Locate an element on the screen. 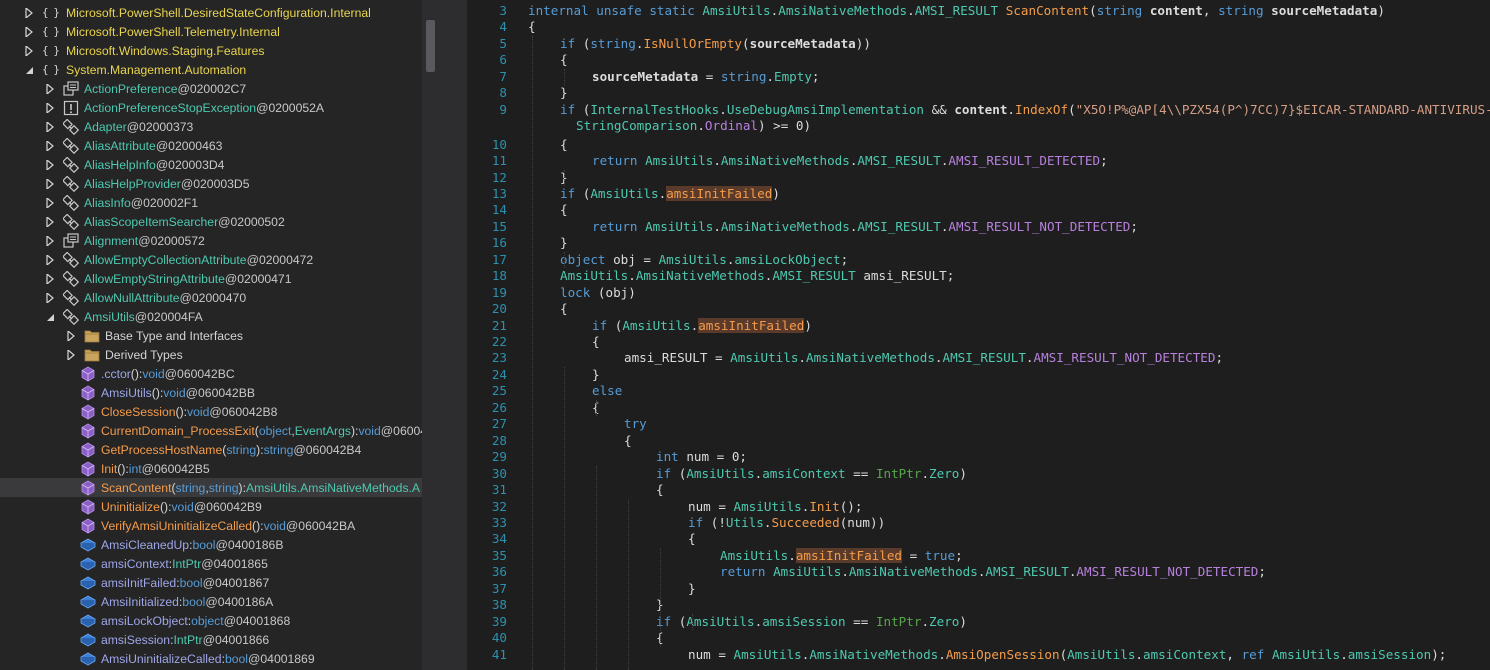 This screenshot has height=670, width=1490. code-line: StringComparison.Ordinal) >= 0) is located at coordinates (693, 125).